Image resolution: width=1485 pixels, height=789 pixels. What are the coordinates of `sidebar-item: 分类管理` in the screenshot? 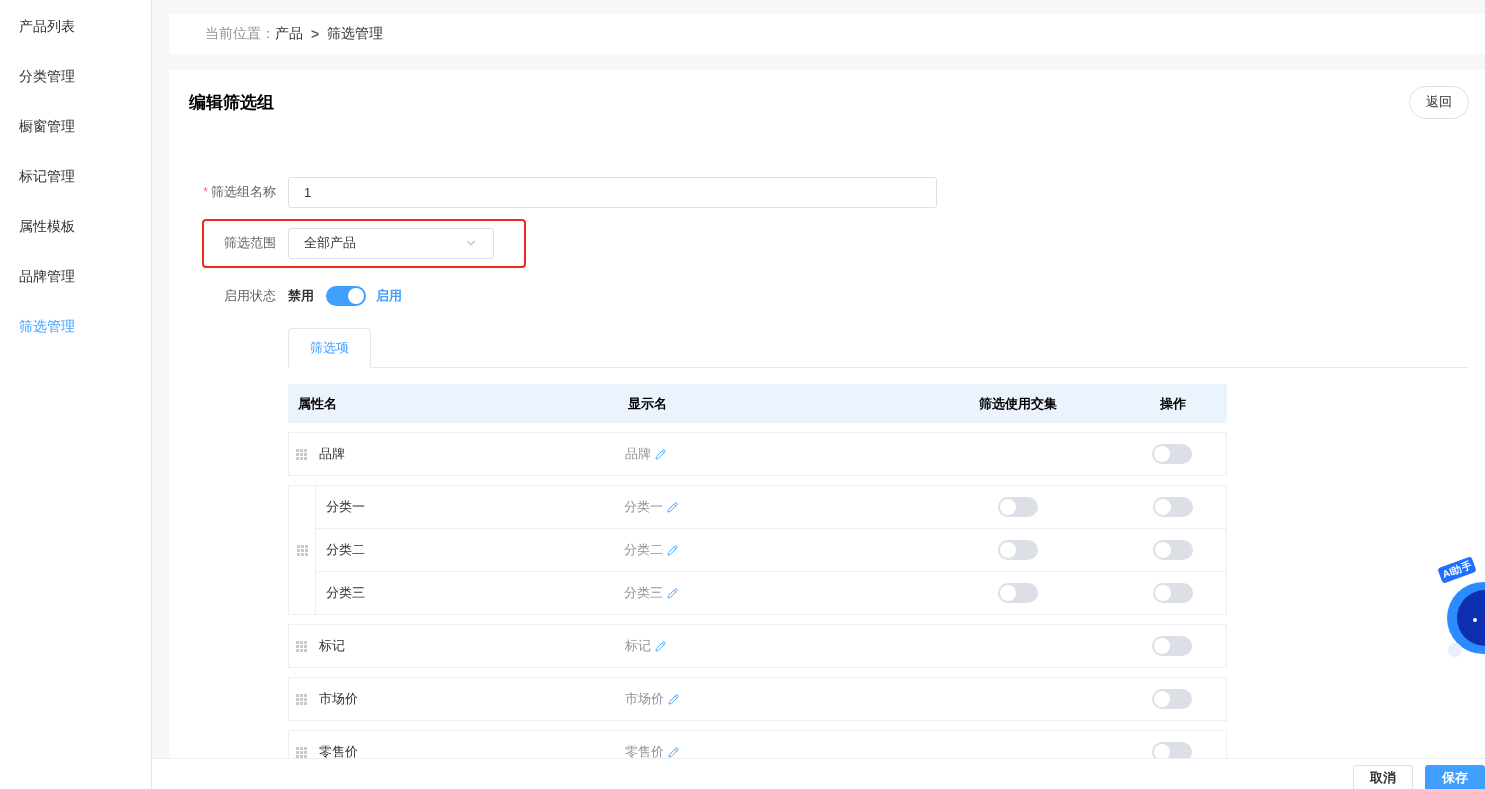 It's located at (75, 91).